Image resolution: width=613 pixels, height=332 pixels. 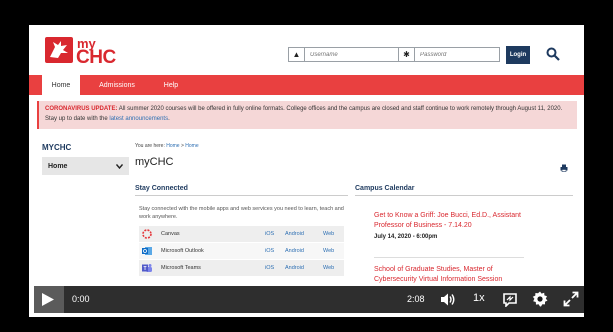 What do you see at coordinates (147, 234) in the screenshot?
I see `canvas-icon` at bounding box center [147, 234].